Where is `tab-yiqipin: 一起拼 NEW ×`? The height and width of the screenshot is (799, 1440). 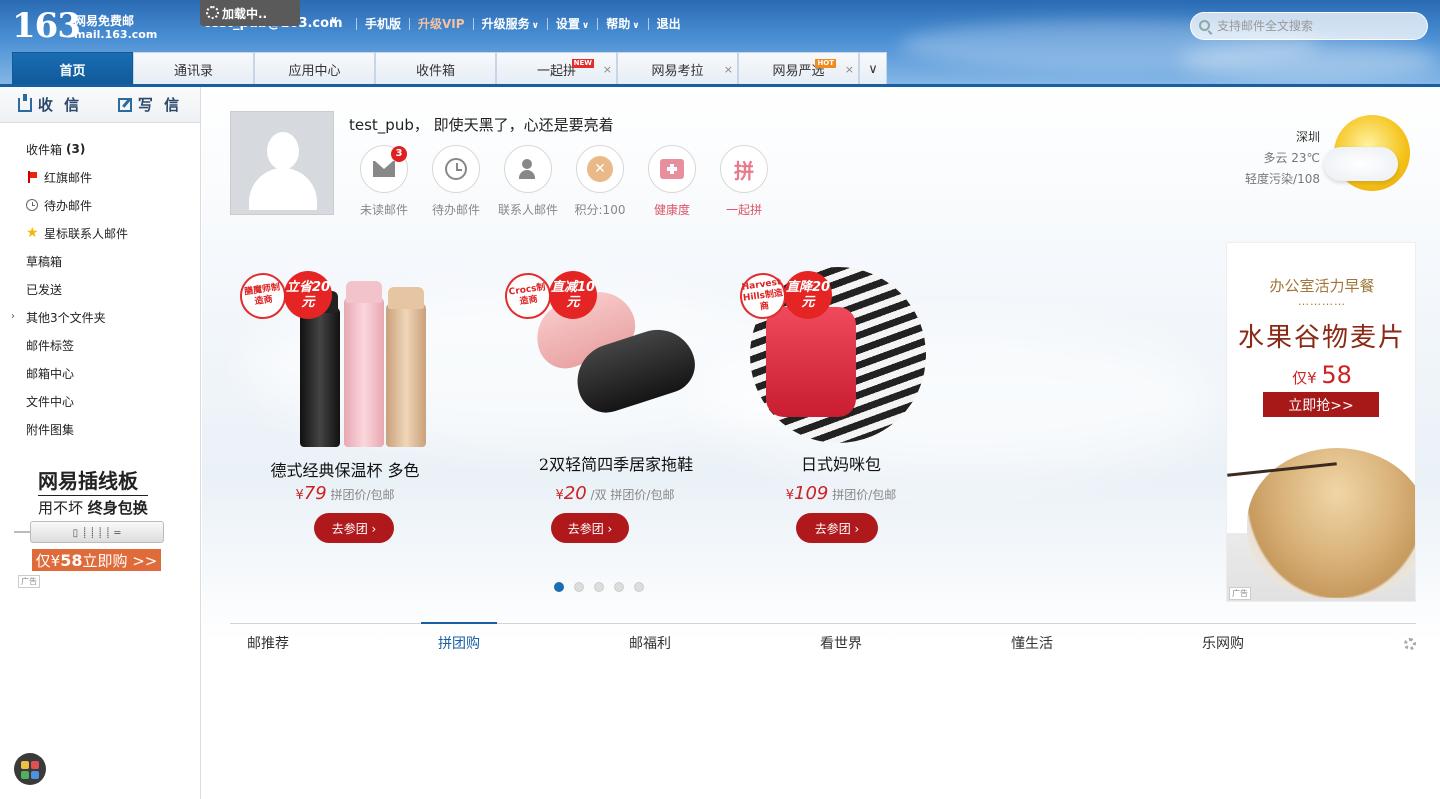
tab-yiqipin: 一起拼 NEW × is located at coordinates (556, 68).